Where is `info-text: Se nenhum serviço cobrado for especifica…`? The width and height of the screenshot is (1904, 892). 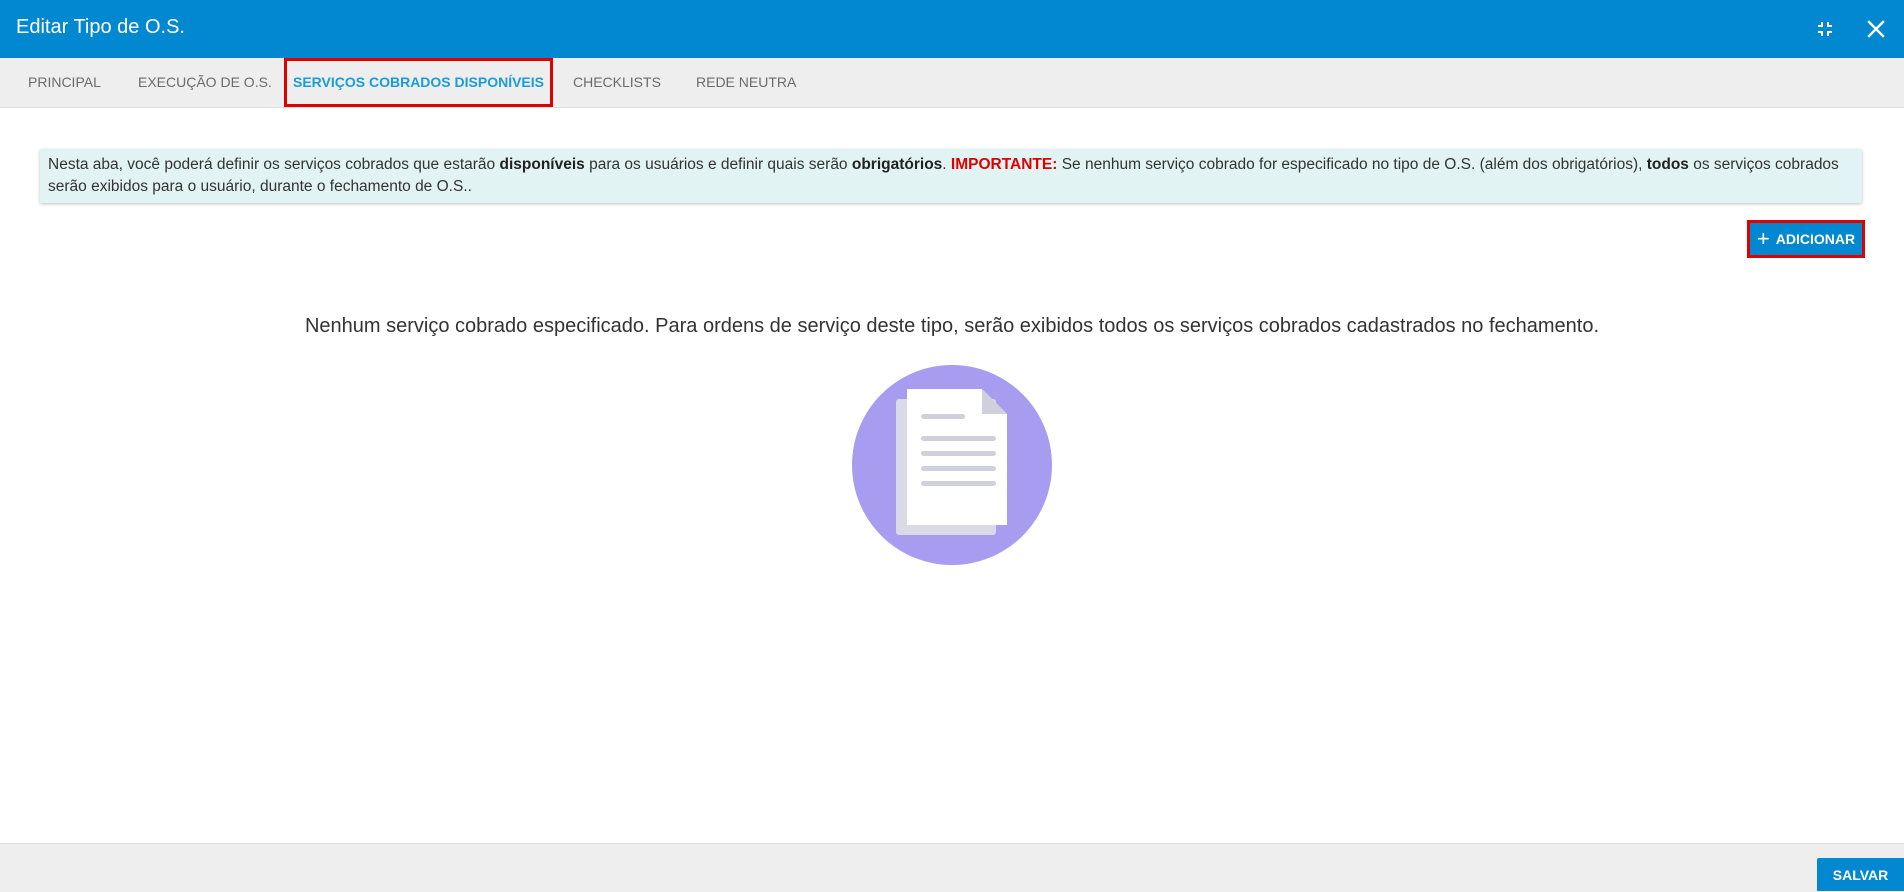
info-text: Se nenhum serviço cobrado for especifica… is located at coordinates (1352, 164).